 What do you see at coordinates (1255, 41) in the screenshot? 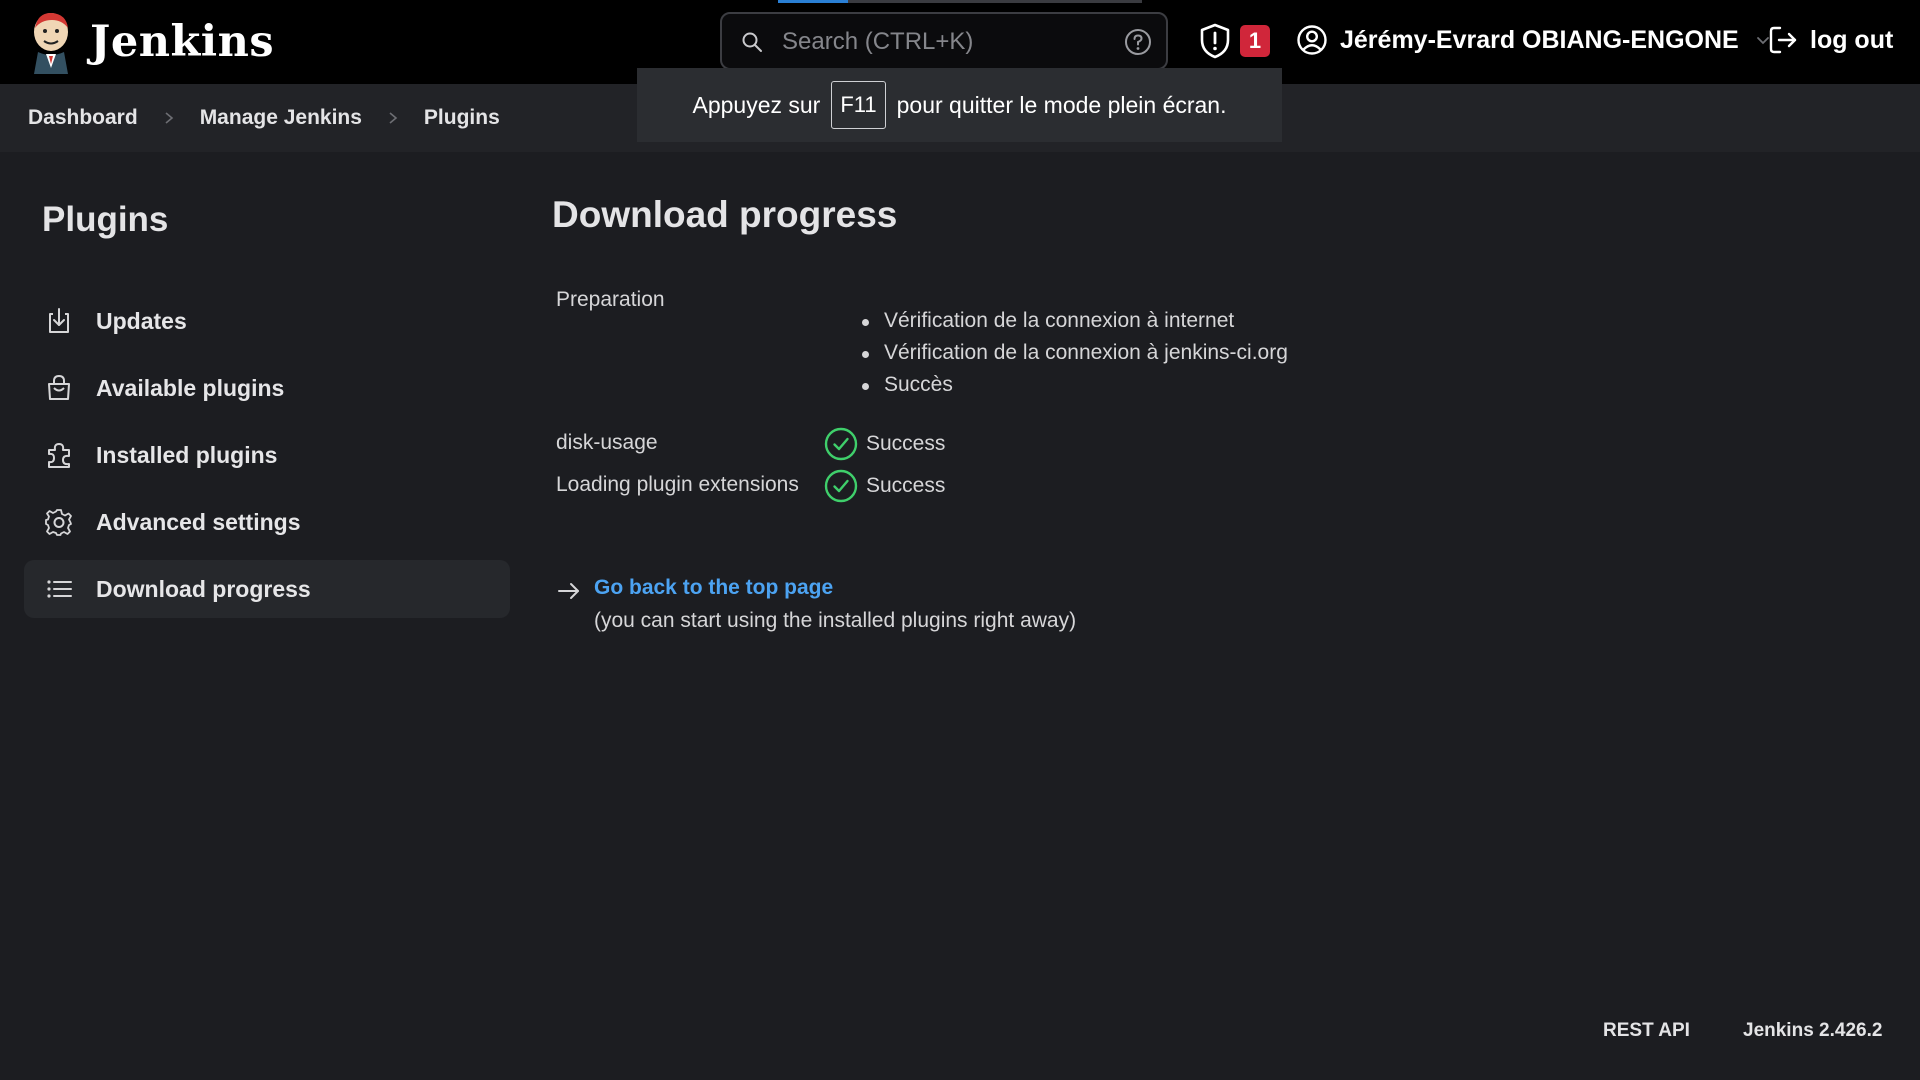
I see `security-count-badge: 1` at bounding box center [1255, 41].